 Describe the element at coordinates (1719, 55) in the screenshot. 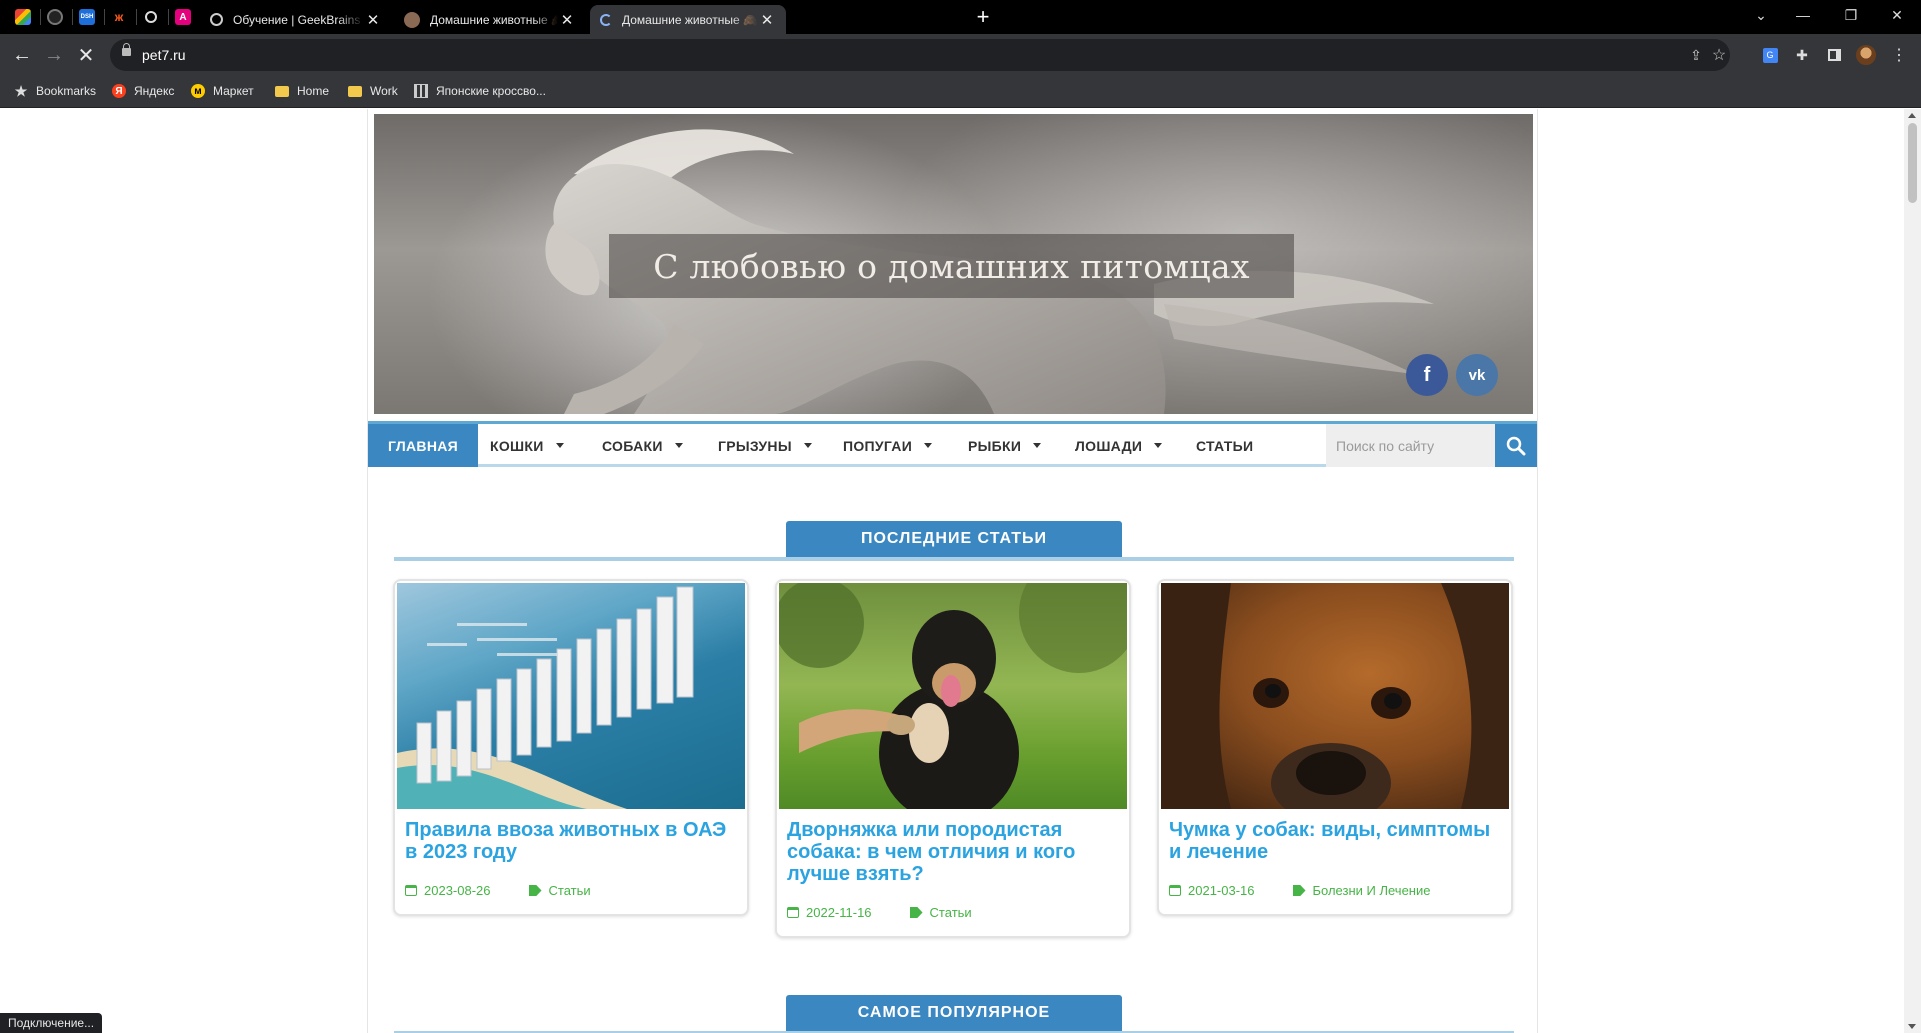

I see `bookmark-star-icon: ☆` at that location.